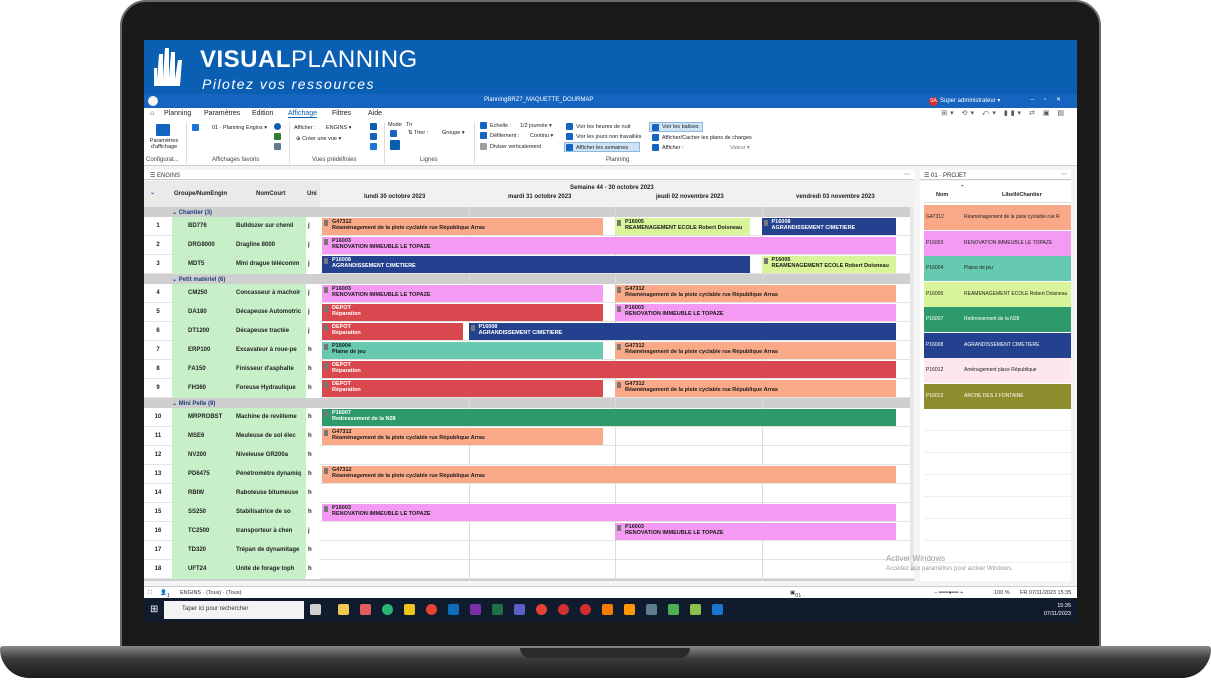 Image resolution: width=1211 pixels, height=688 pixels. Describe the element at coordinates (609, 417) in the screenshot. I see `task-bar: P16007 Redressement de la N28` at that location.